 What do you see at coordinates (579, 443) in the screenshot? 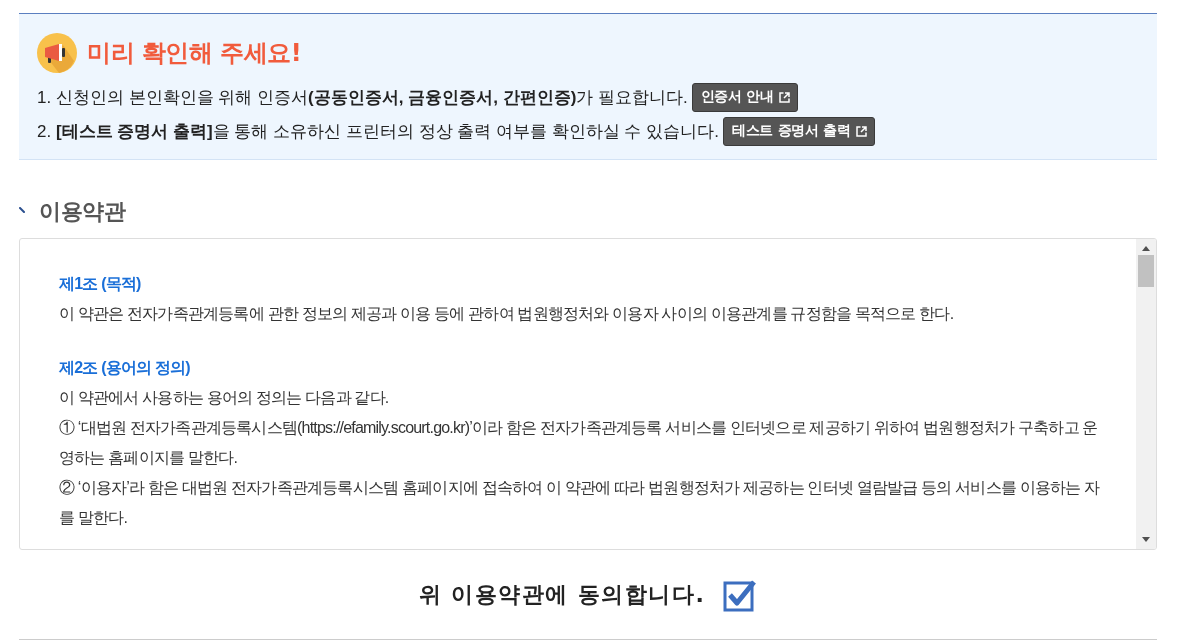
I see `terms-paragraph: ① ‘대법원 전자가족관계등록시스템(https://efamily.scourt.go.kr)’이라 함은 전자가족관계등록 서비스를 인터넷으로 제공하기 위하여 법원행정처가 구축하고 운영하는 홈페이지를 말한다.` at bounding box center [579, 443].